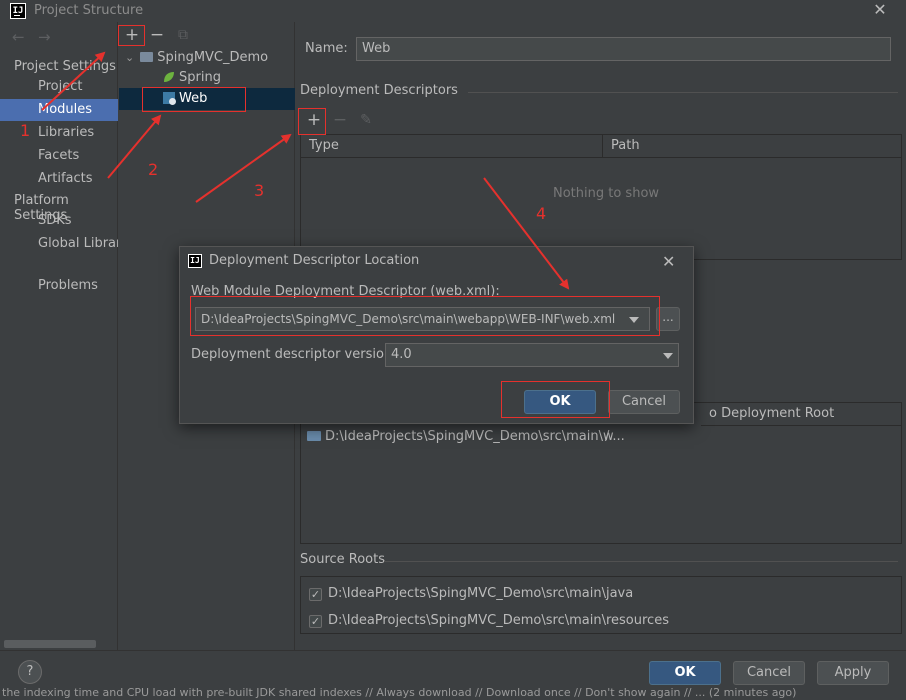 The height and width of the screenshot is (700, 906). Describe the element at coordinates (668, 261) in the screenshot. I see `dialog-close-icon: ✕` at that location.